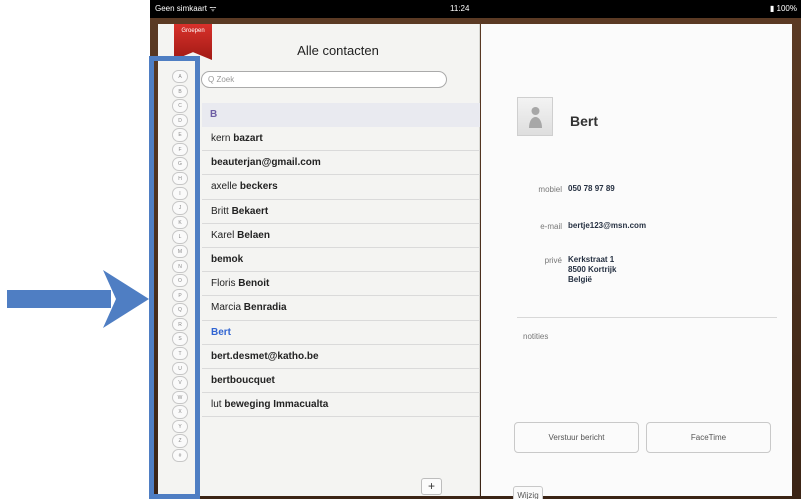 The height and width of the screenshot is (499, 801). What do you see at coordinates (338, 50) in the screenshot?
I see `page-title: Alle contacten` at bounding box center [338, 50].